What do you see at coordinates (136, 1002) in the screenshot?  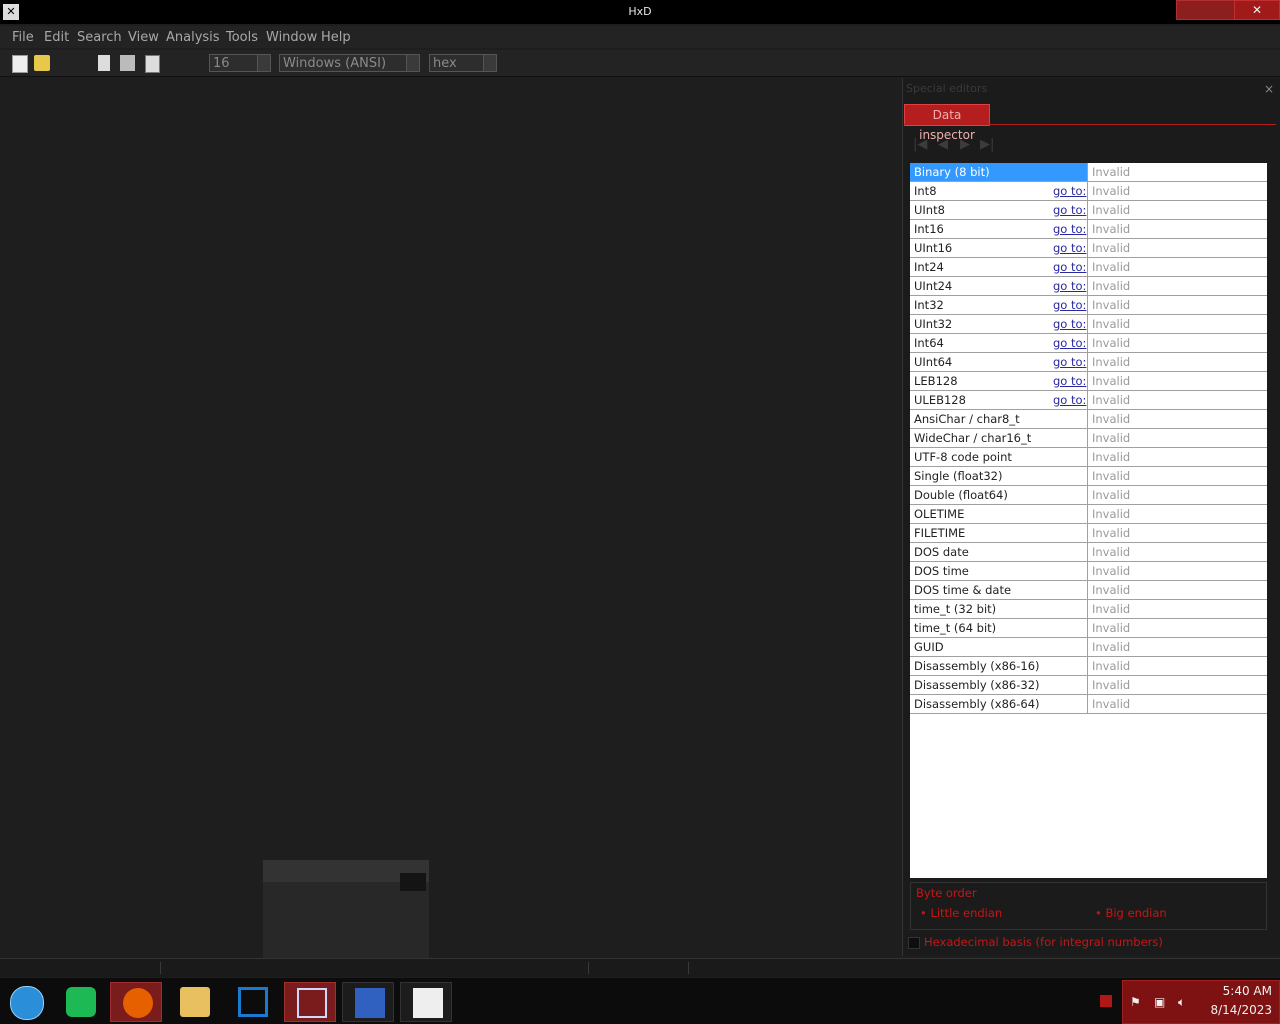 I see `taskbar-firefox` at bounding box center [136, 1002].